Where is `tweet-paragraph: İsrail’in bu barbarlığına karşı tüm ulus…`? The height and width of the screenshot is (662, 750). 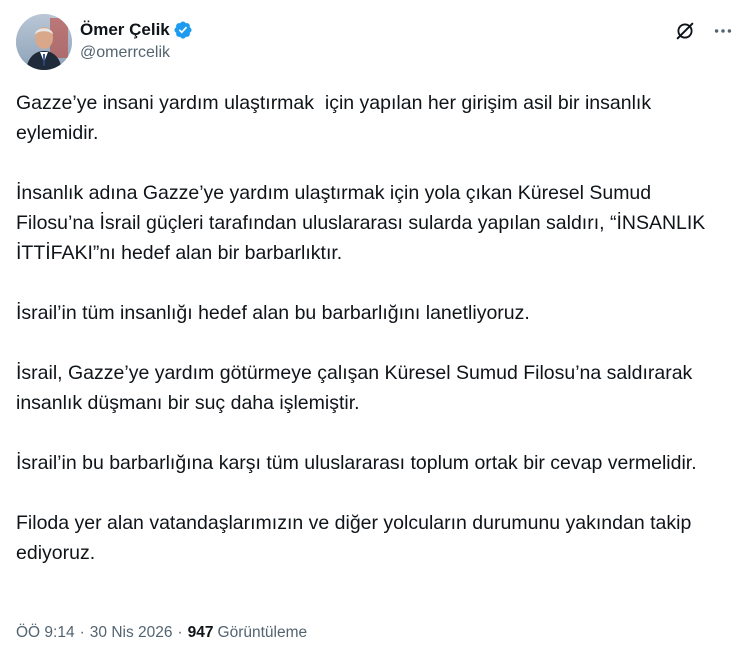 tweet-paragraph: İsrail’in bu barbarlığına karşı tüm ulus… is located at coordinates (356, 463).